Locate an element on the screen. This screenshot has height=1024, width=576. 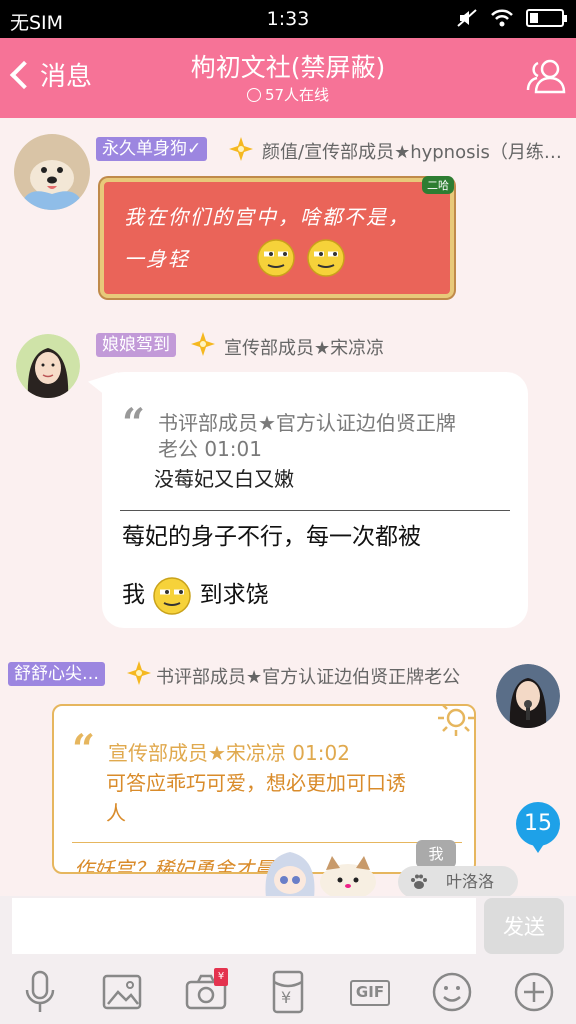
dog-avatar-image is located at coordinates (52, 172).